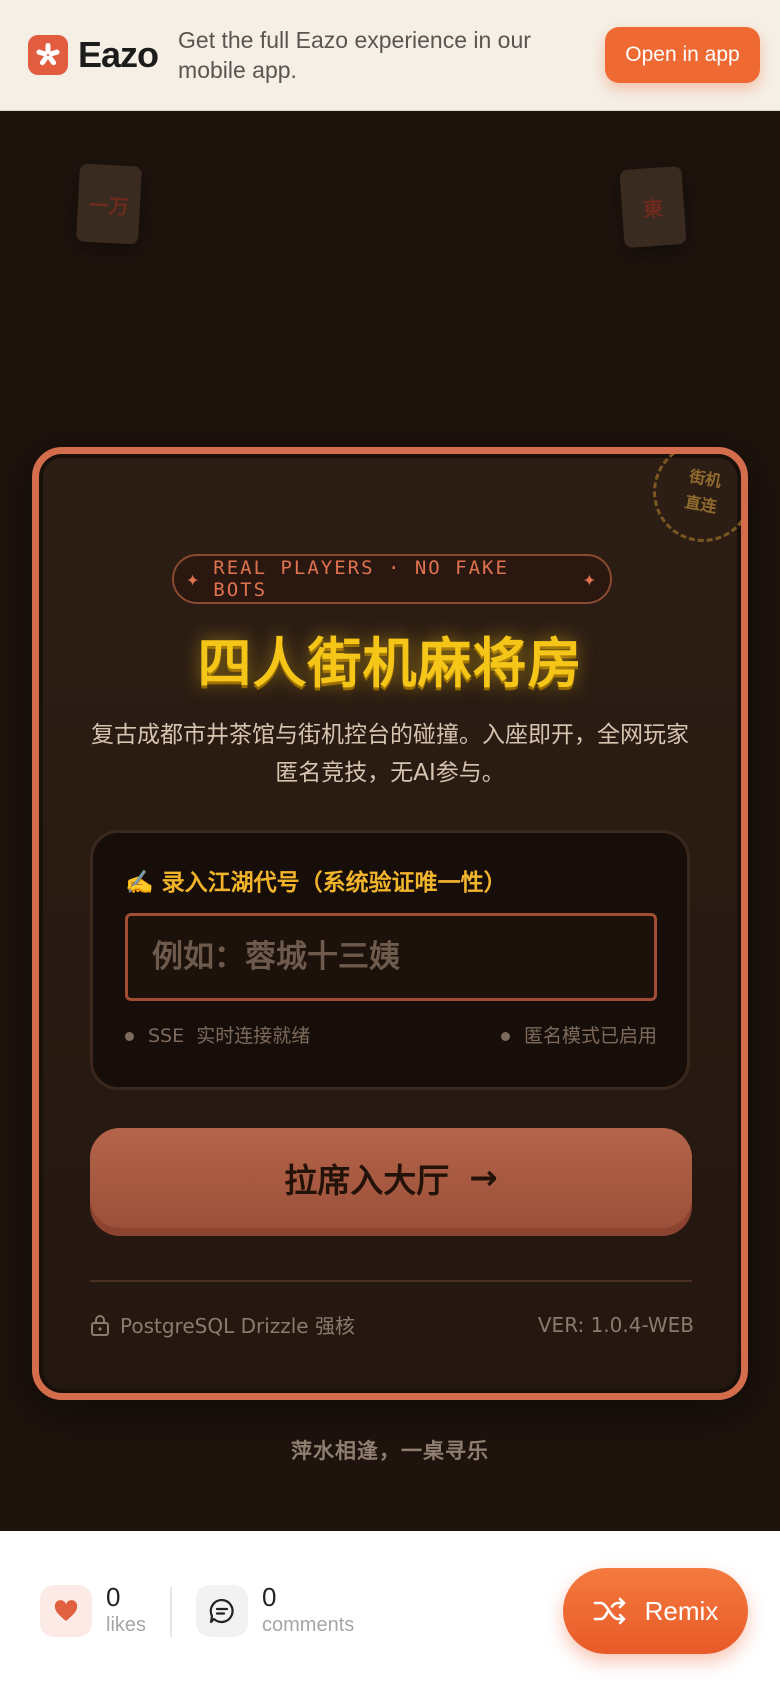 This screenshot has height=1688, width=780. Describe the element at coordinates (66, 1611) in the screenshot. I see `heart-icon` at that location.